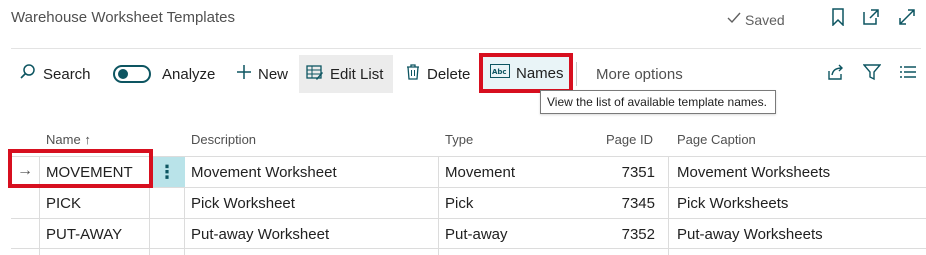  Describe the element at coordinates (87, 139) in the screenshot. I see `sort-ascending-icon: ↑` at that location.